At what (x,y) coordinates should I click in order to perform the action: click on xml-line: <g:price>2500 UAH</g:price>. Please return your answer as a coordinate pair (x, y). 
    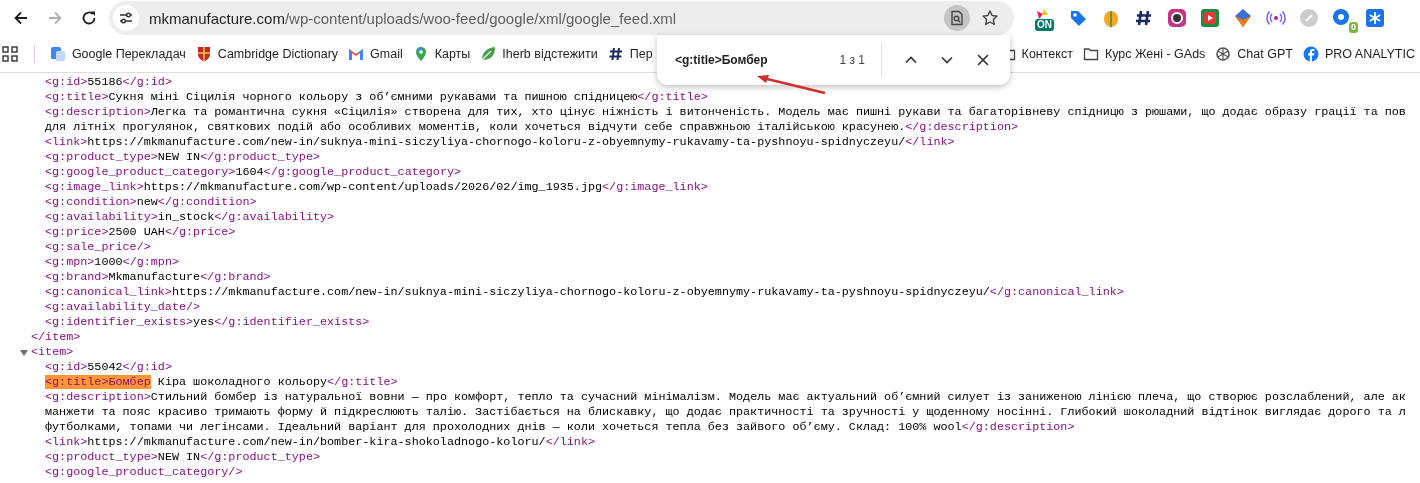
    Looking at the image, I should click on (140, 232).